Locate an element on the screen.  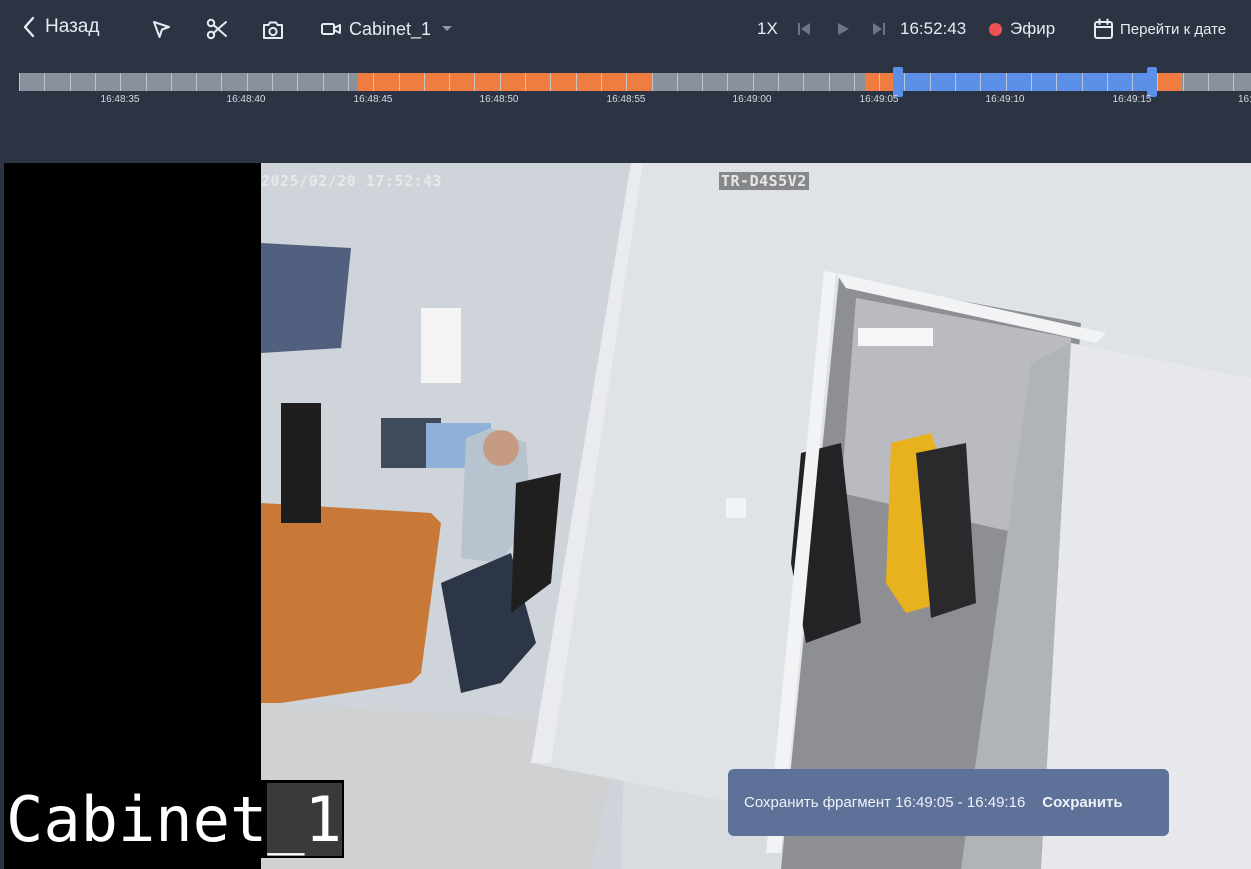
scissors-icon is located at coordinates (216, 29).